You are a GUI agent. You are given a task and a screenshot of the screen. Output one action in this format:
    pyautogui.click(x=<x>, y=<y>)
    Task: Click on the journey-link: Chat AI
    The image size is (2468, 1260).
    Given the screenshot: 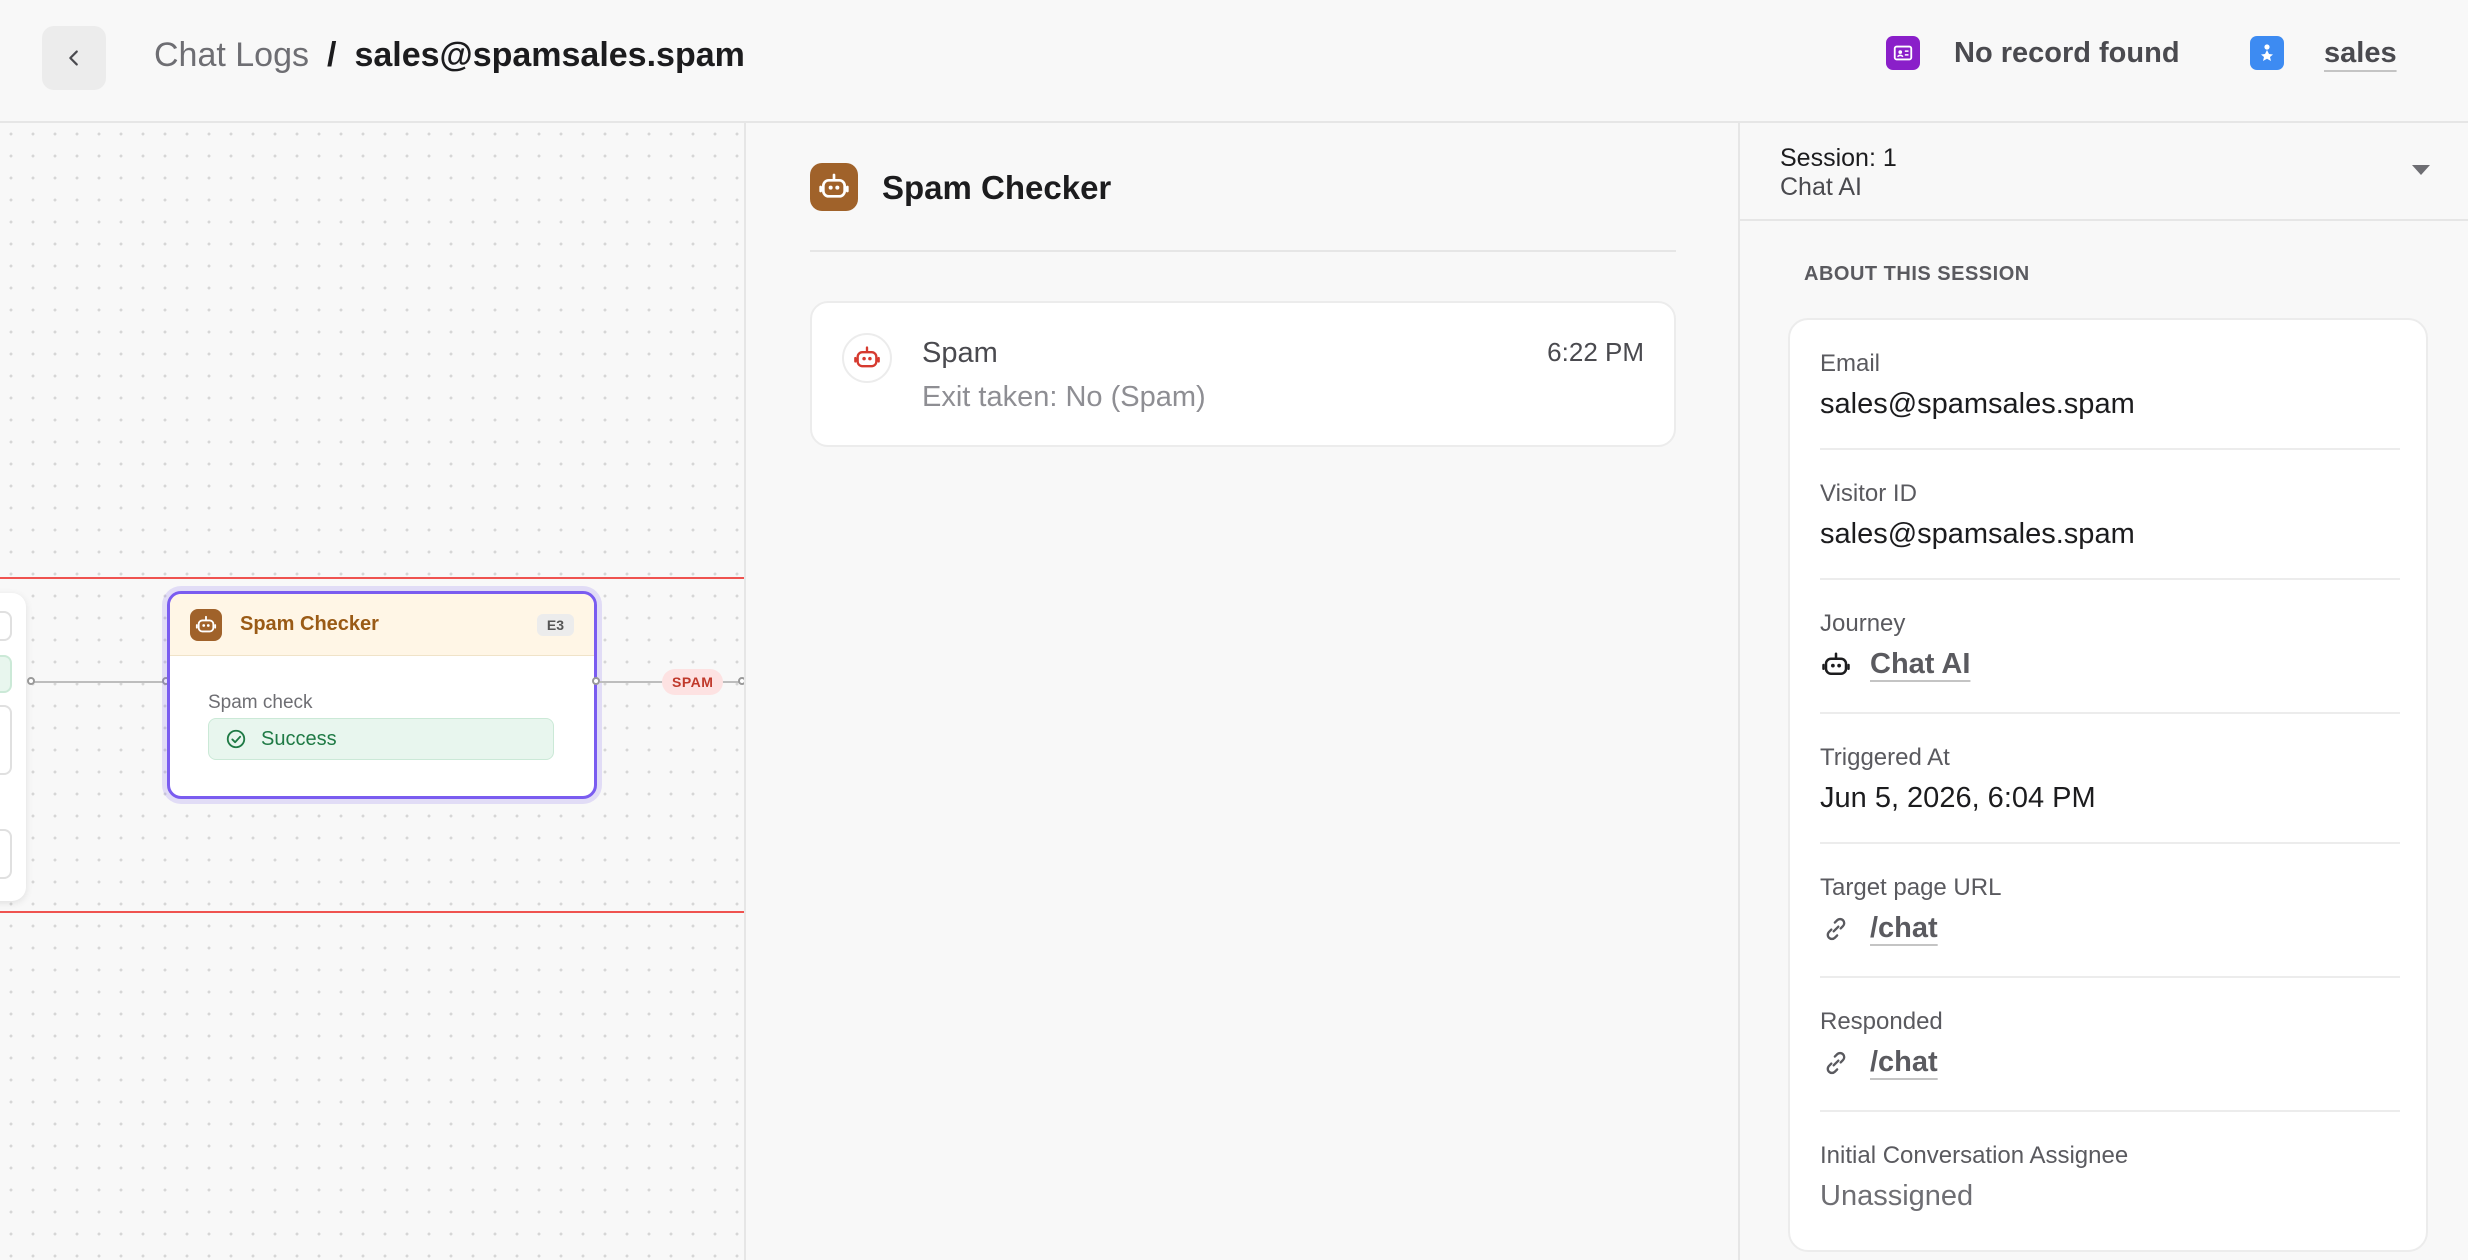 What is the action you would take?
    pyautogui.click(x=1920, y=664)
    